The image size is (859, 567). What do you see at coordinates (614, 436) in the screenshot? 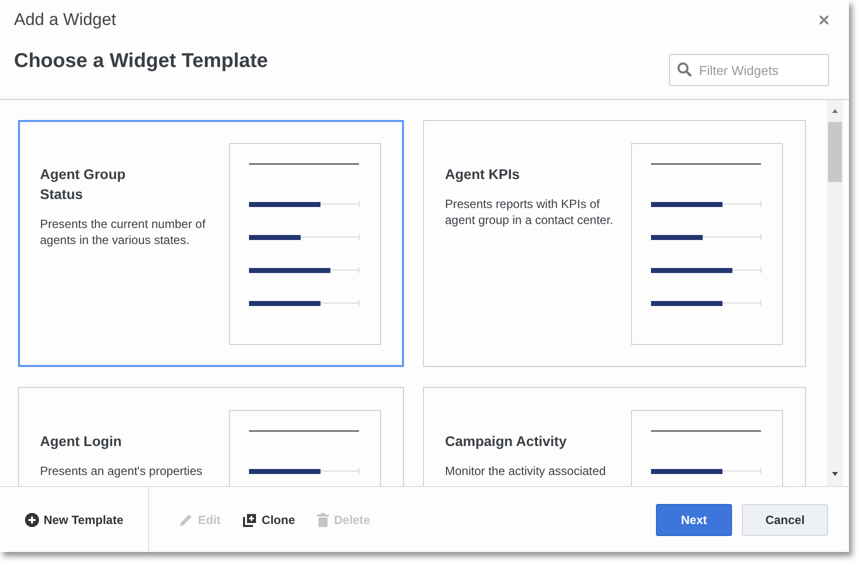
I see `template-card: Campaign Activity Monitor the activity associated` at bounding box center [614, 436].